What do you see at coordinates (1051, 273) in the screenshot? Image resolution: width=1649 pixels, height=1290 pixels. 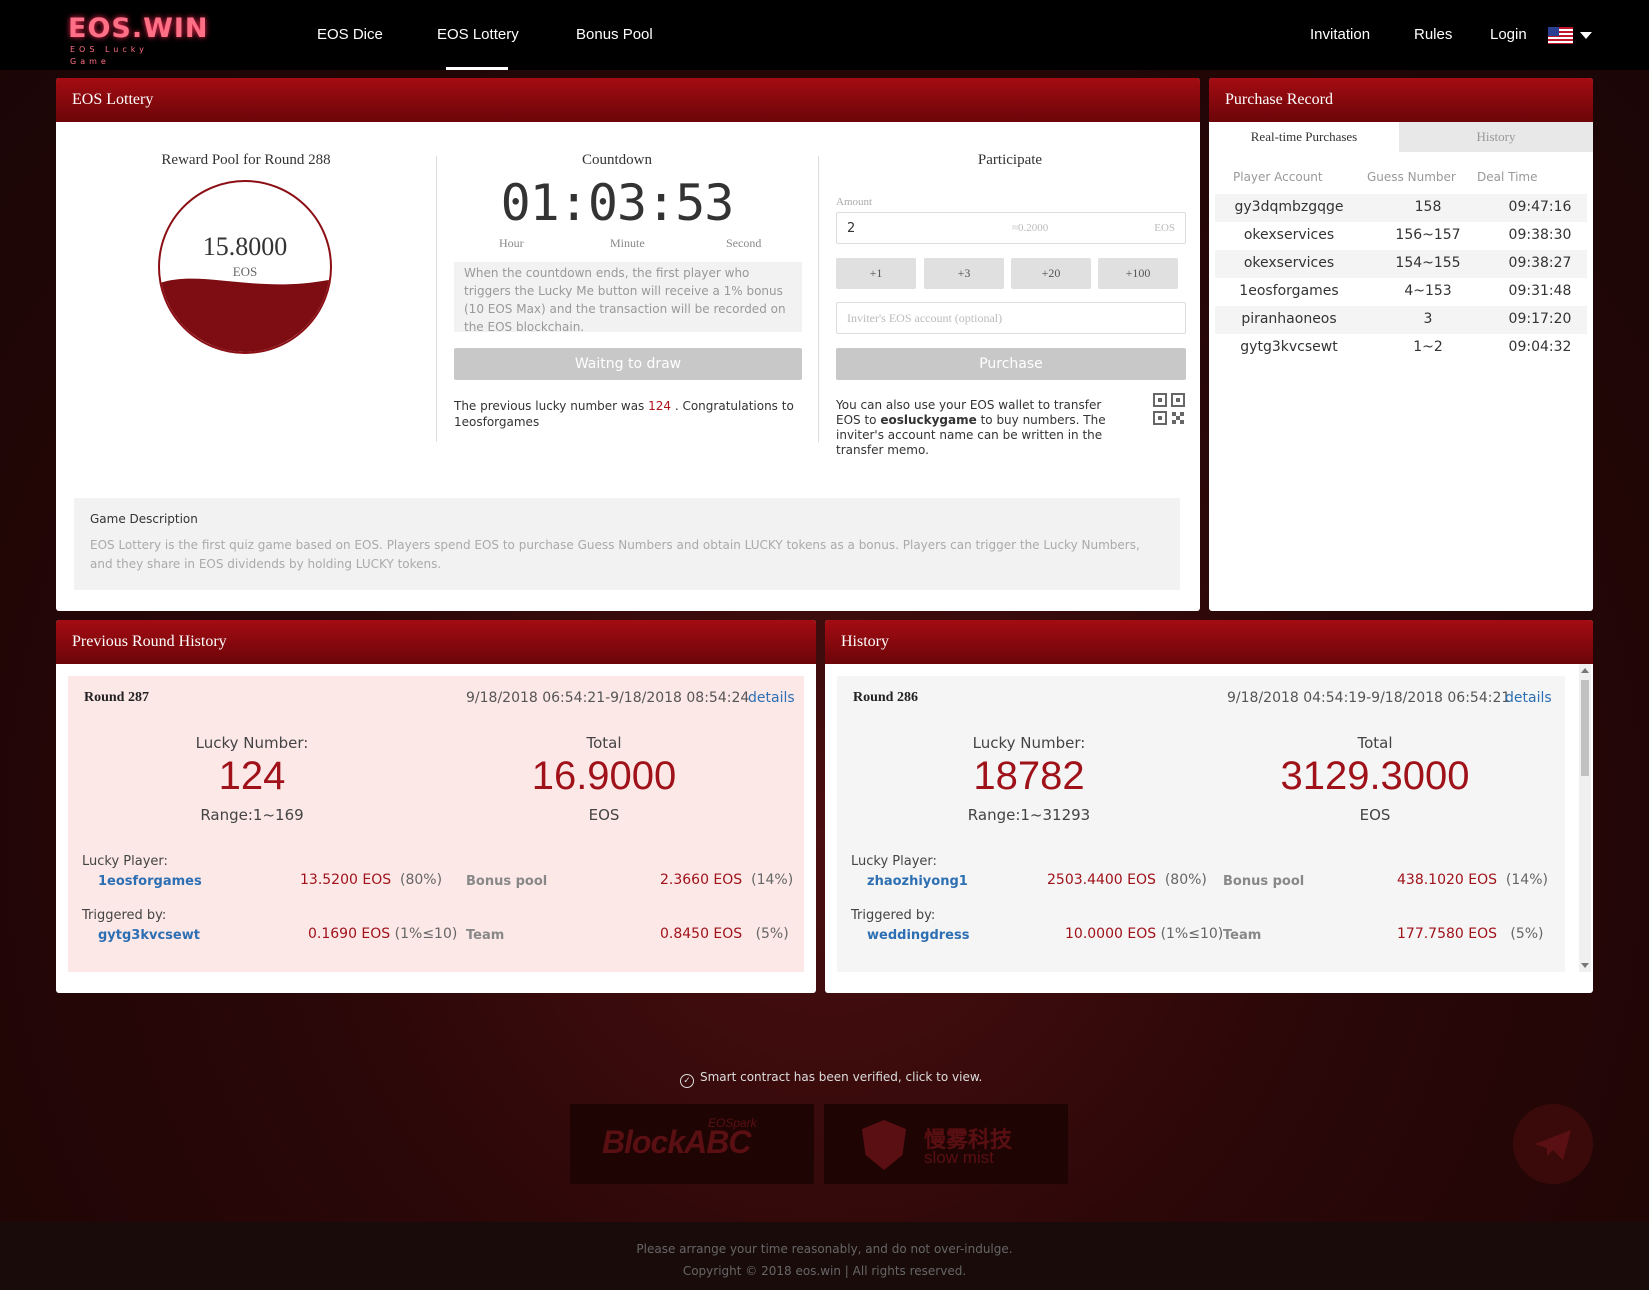 I see `increment-20-button: +20` at bounding box center [1051, 273].